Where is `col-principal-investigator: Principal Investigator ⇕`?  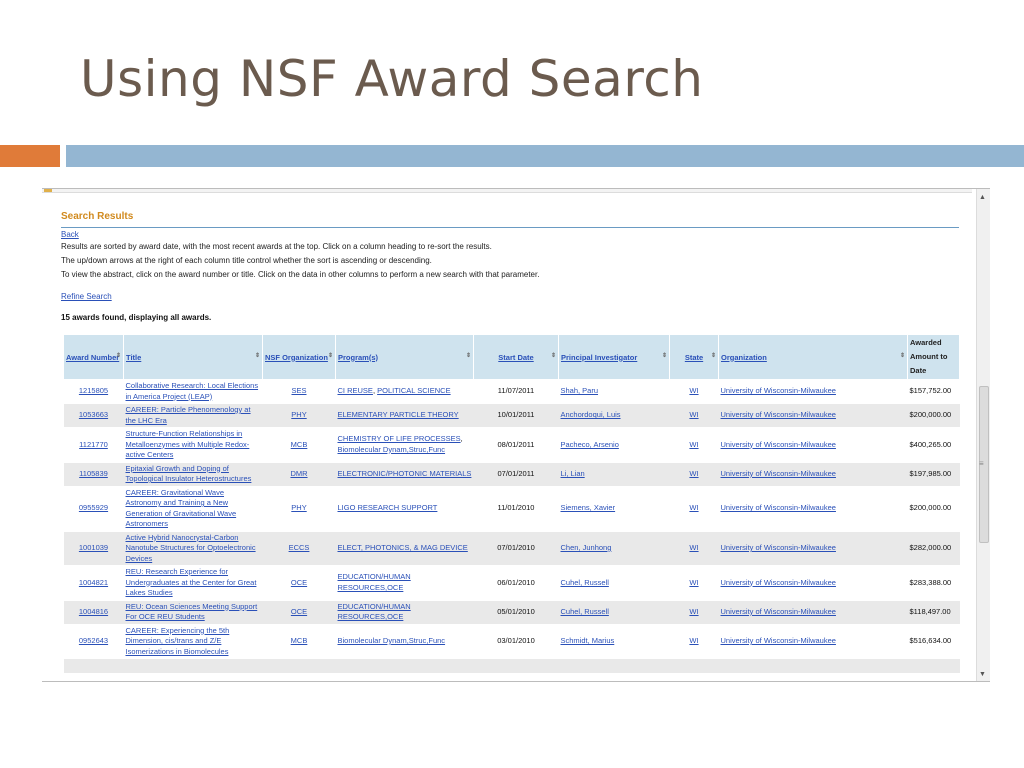
col-principal-investigator: Principal Investigator ⇕ is located at coordinates (614, 357).